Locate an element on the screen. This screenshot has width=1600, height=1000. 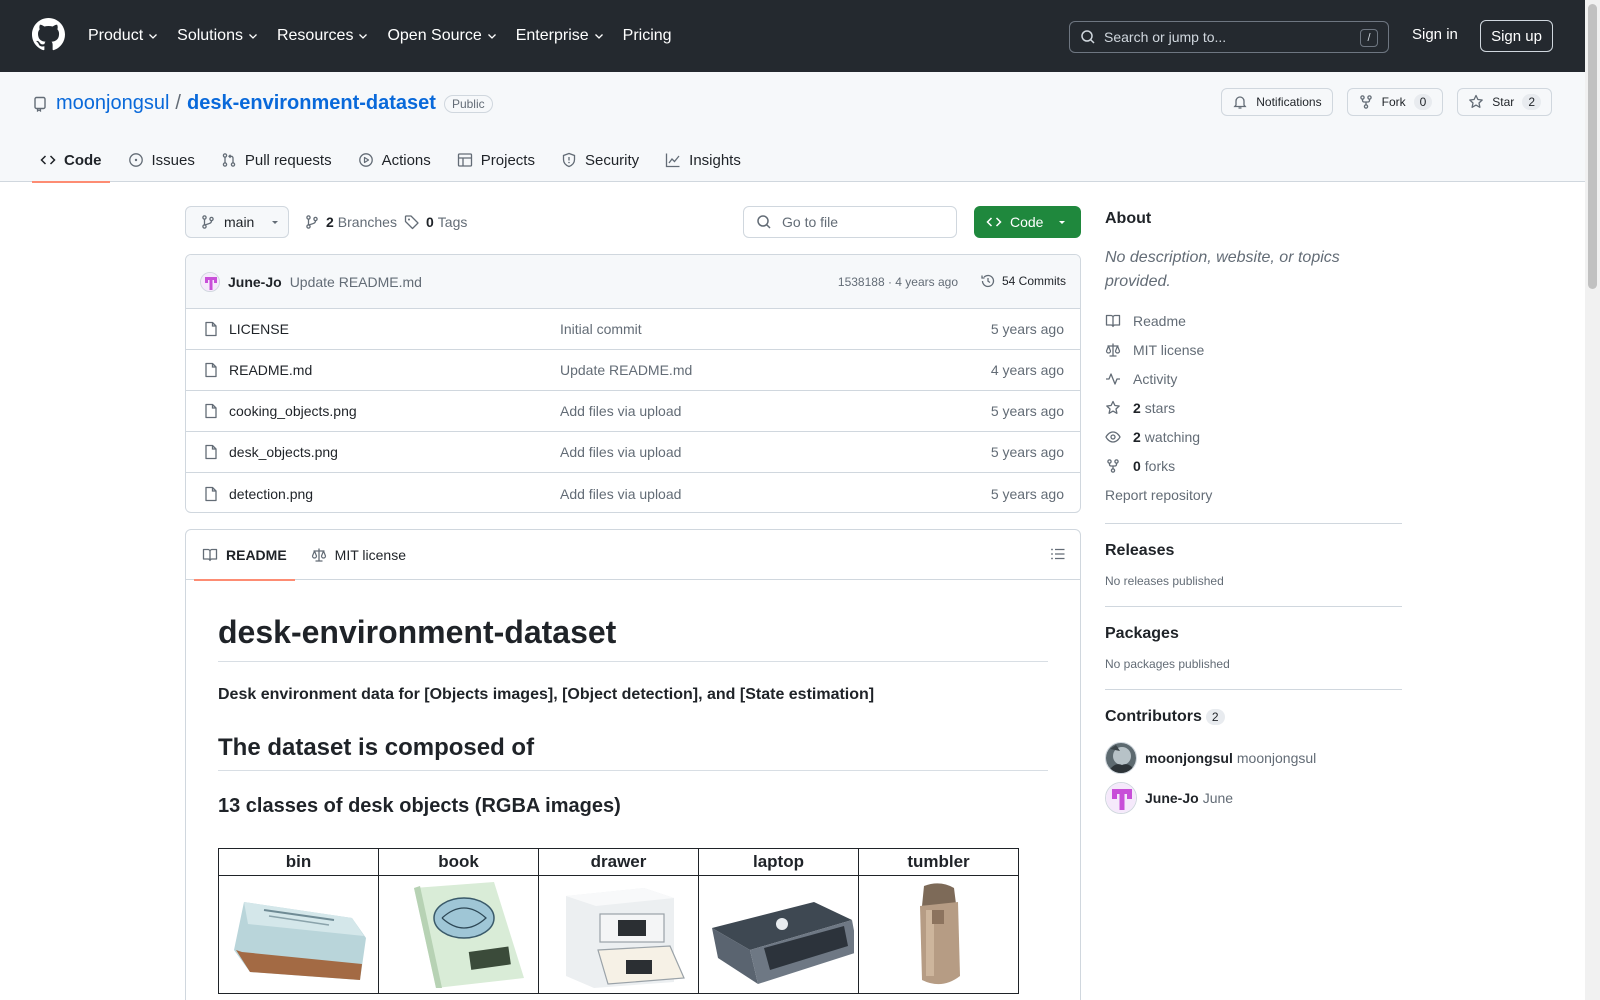
tab-insights: Insights is located at coordinates (703, 160).